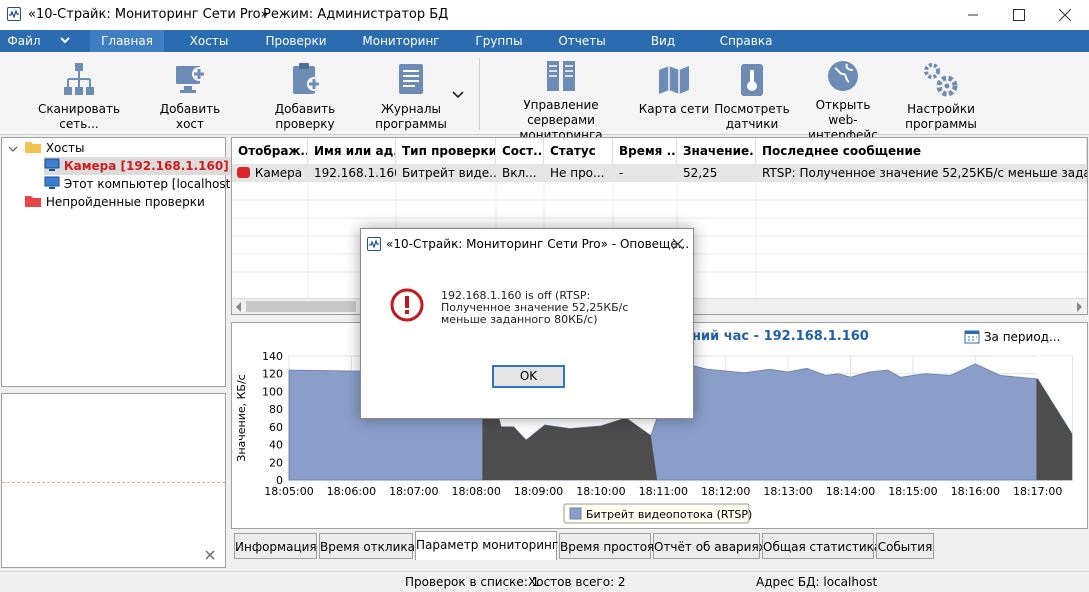  Describe the element at coordinates (752, 78) in the screenshot. I see `sensors-icon` at that location.